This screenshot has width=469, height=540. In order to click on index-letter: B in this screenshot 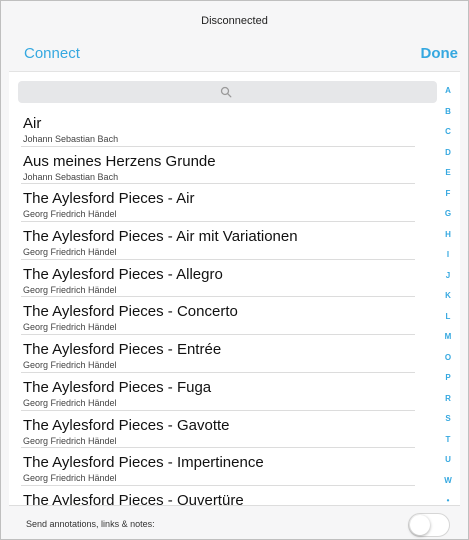, I will do `click(448, 112)`.